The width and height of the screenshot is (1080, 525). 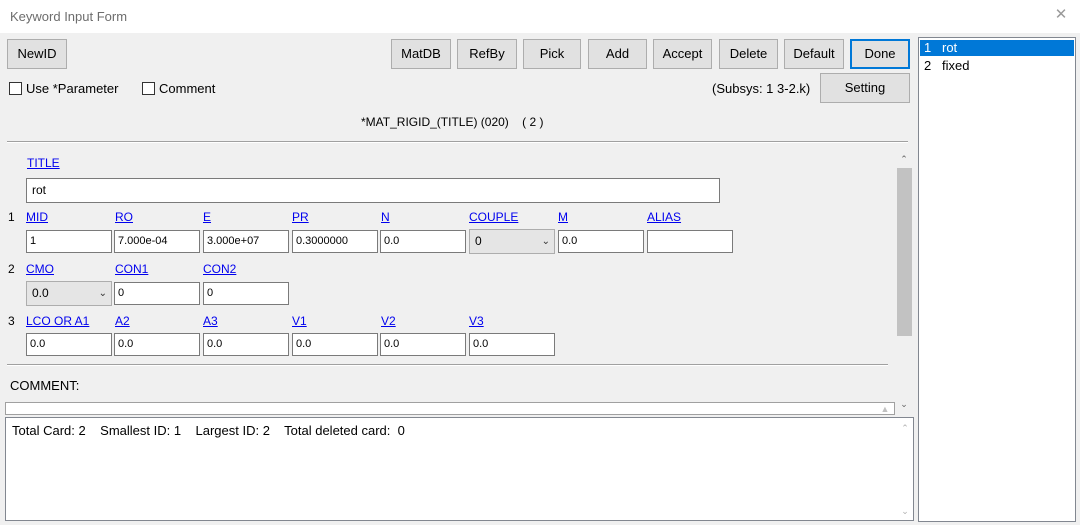 What do you see at coordinates (1061, 14) in the screenshot?
I see `close-icon: ✕` at bounding box center [1061, 14].